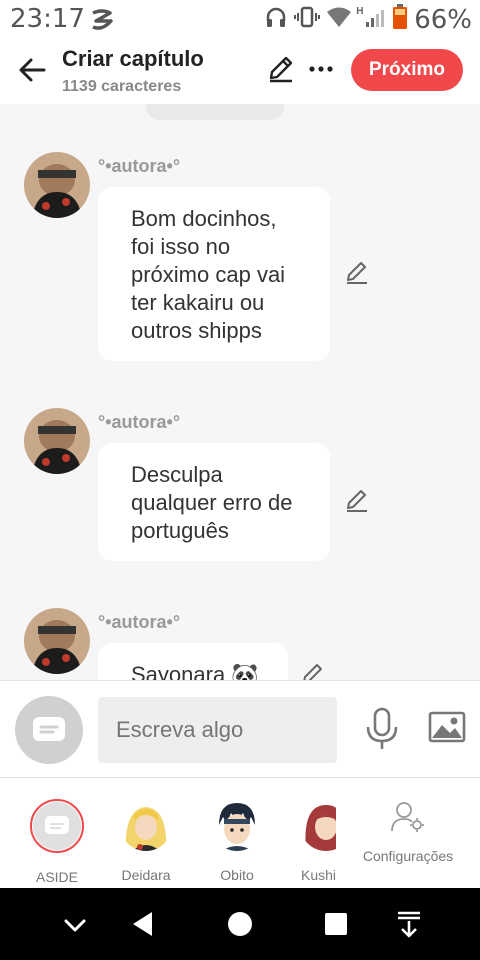 Image resolution: width=480 pixels, height=960 pixels. I want to click on user-settings-icon, so click(407, 817).